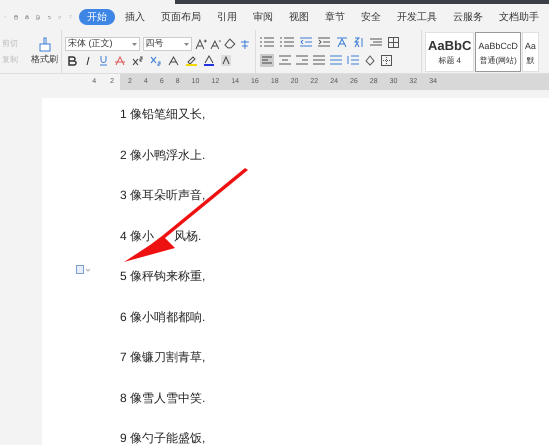 The image size is (549, 445). Describe the element at coordinates (163, 357) in the screenshot. I see `text-line: 7 像镰刀割青草,` at that location.